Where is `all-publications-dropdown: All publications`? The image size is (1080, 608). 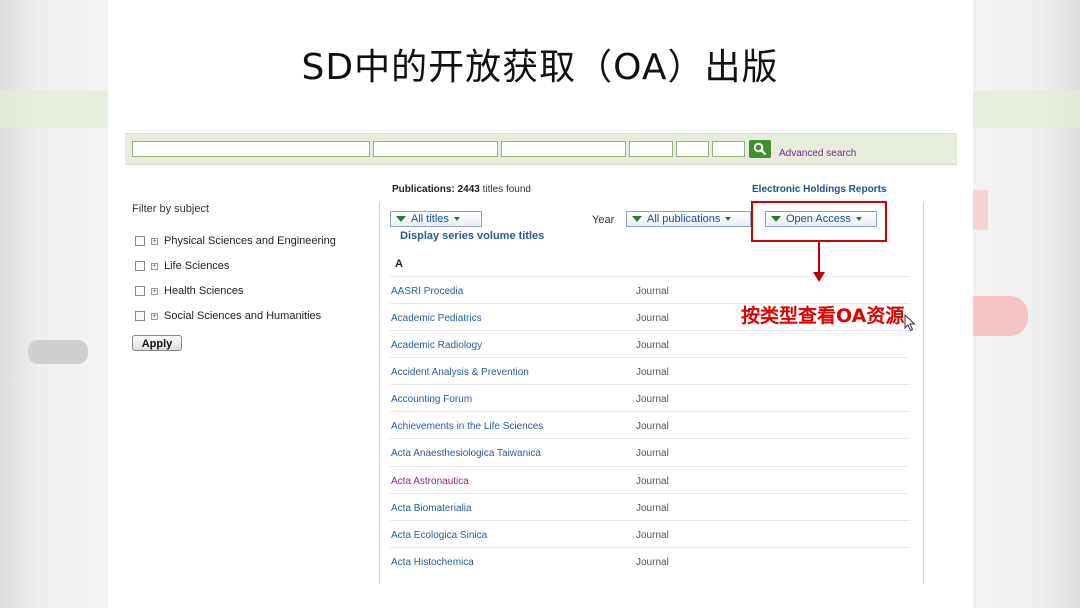
all-publications-dropdown: All publications is located at coordinates (688, 219).